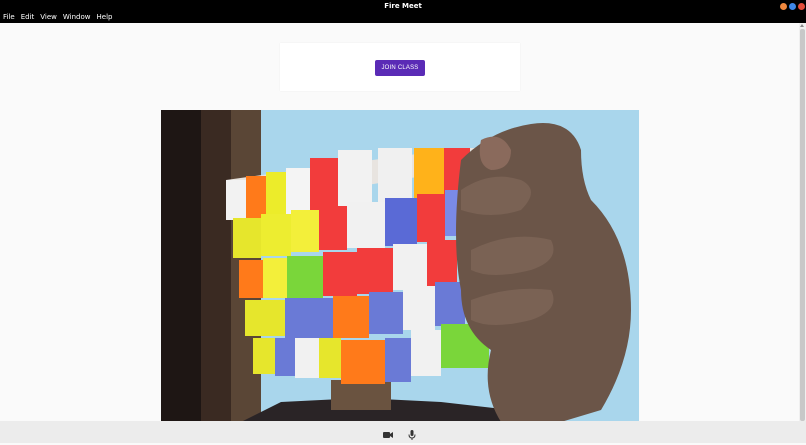  I want to click on menu-file: File, so click(9, 17).